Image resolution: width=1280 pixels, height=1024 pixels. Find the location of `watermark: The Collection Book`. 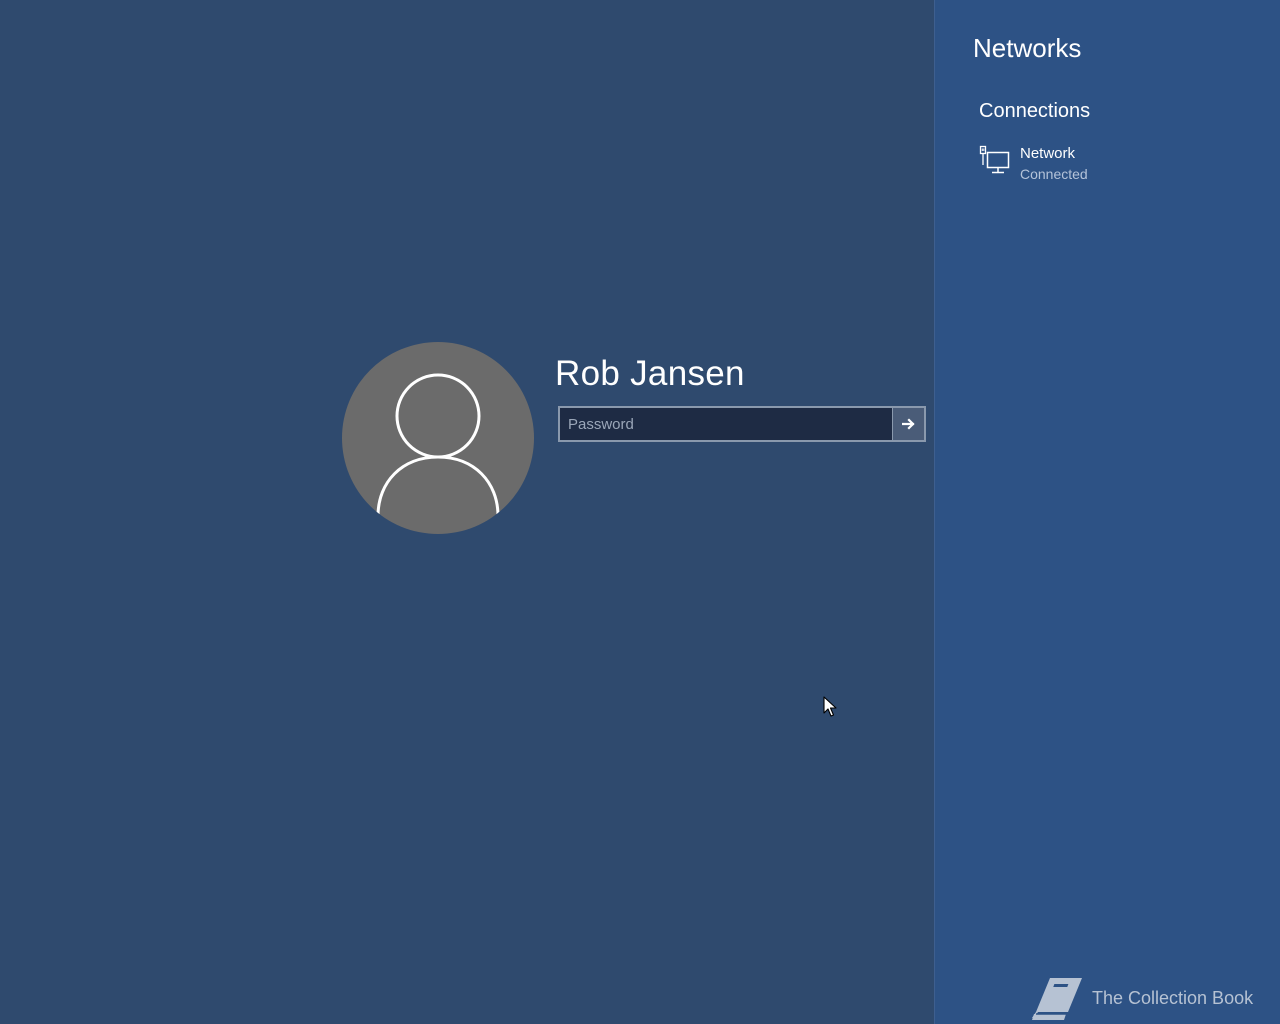

watermark: The Collection Book is located at coordinates (1140, 998).